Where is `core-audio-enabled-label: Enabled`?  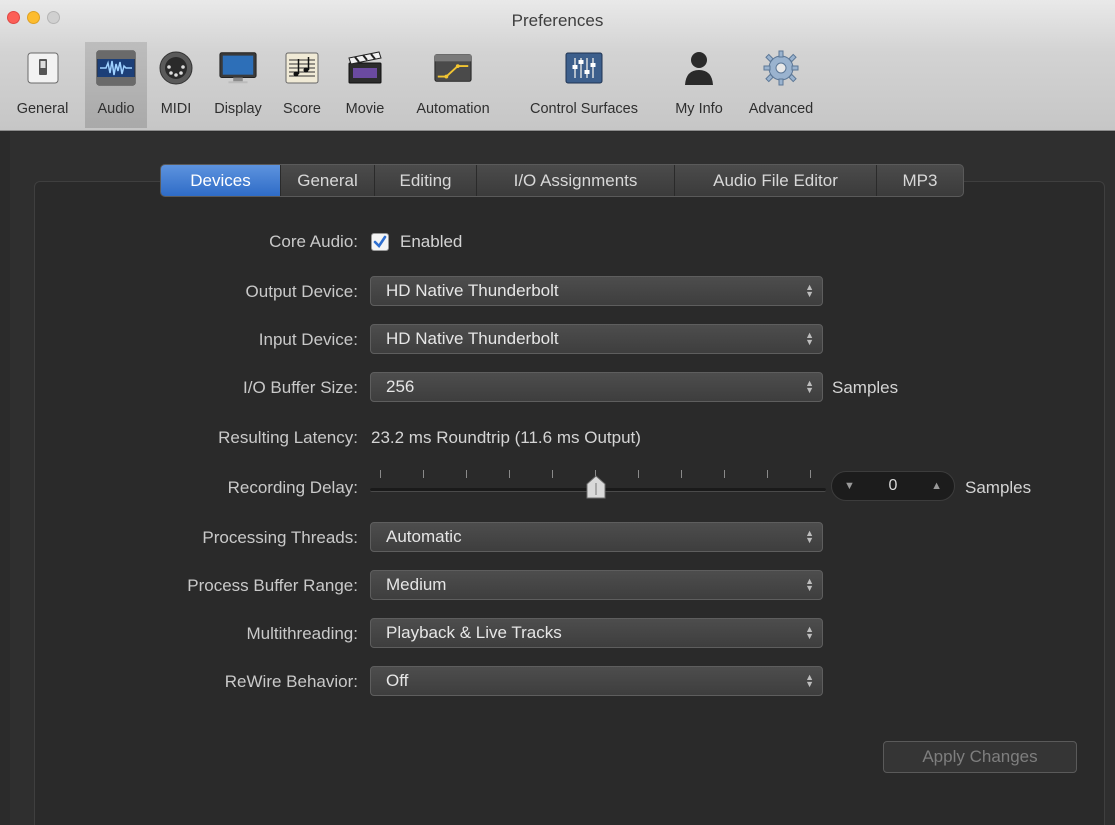
core-audio-enabled-label: Enabled is located at coordinates (431, 242).